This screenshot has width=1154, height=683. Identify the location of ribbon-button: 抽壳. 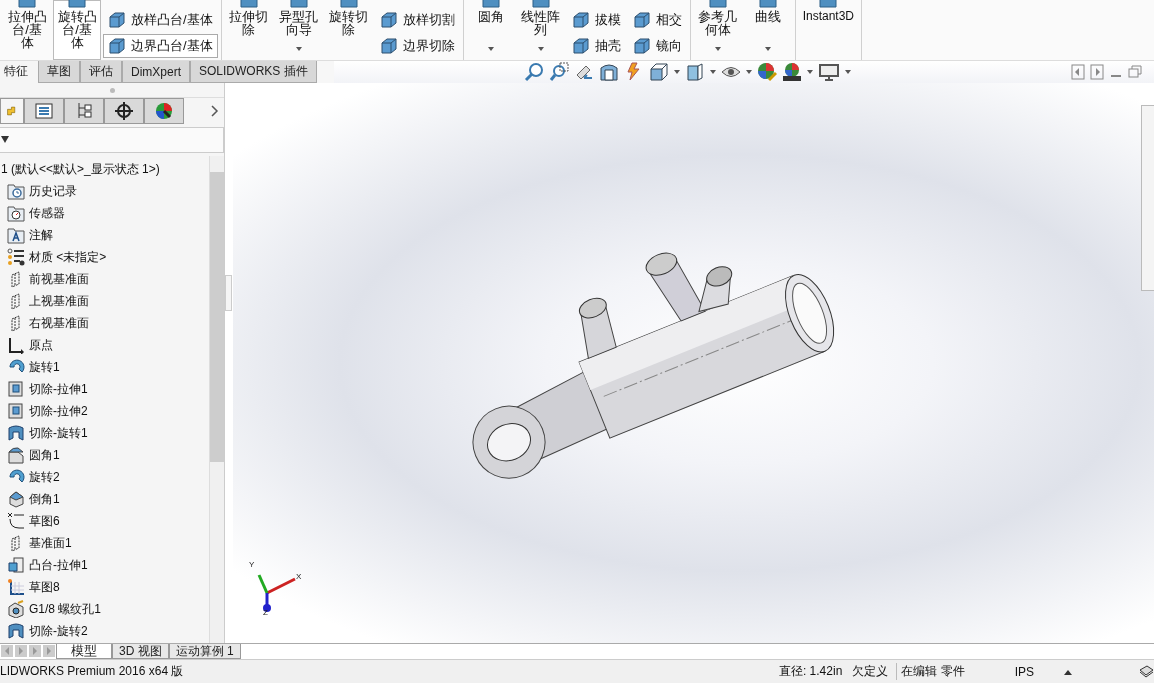
(596, 46).